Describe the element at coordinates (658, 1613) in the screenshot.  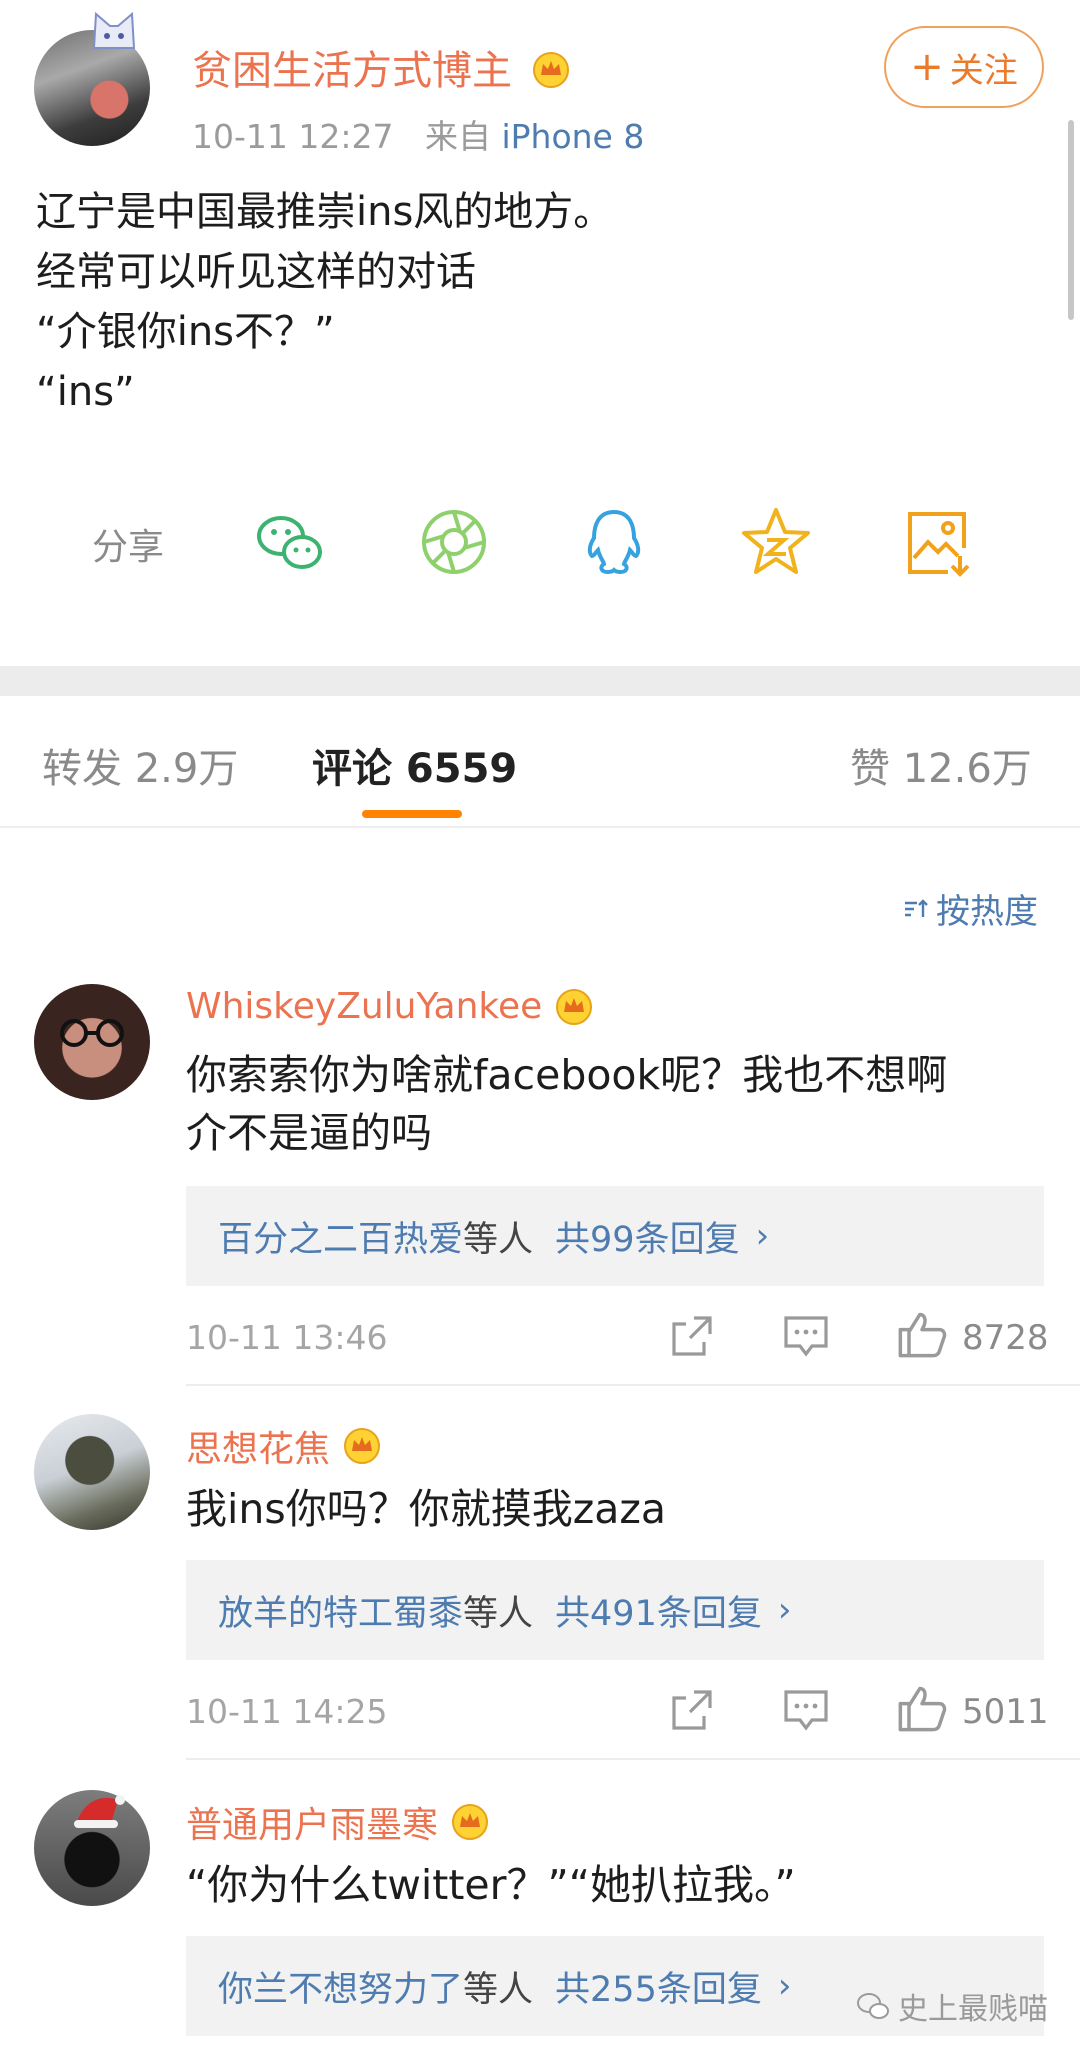
I see `reply-count: 共491条回复` at that location.